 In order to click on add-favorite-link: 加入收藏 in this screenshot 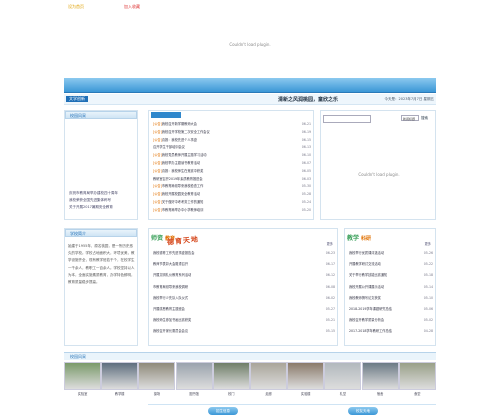, I will do `click(132, 7)`.